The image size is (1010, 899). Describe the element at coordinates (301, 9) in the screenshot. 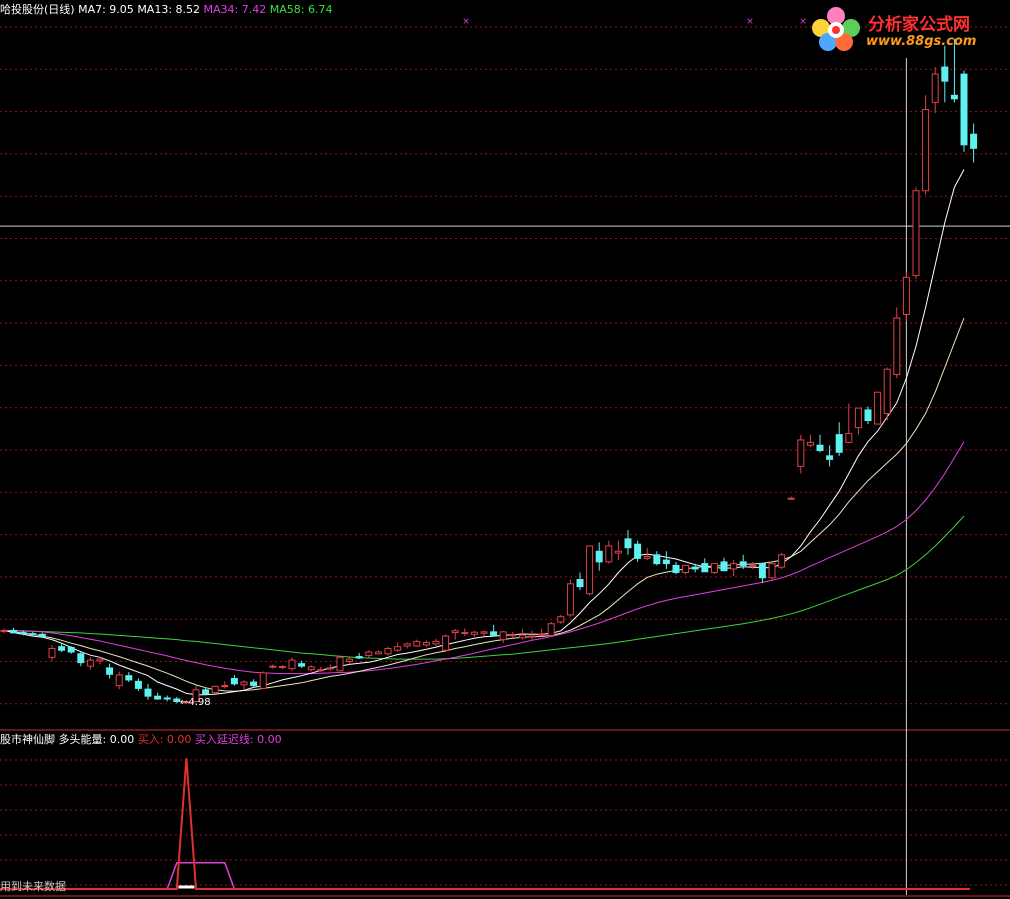

I see `ma58-readout: MA58: 6.74` at that location.